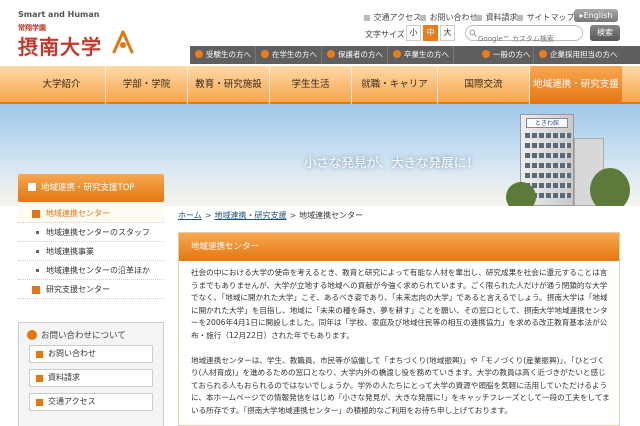 The width and height of the screenshot is (640, 426). Describe the element at coordinates (385, 34) in the screenshot. I see `font-size-label: 文字サイズ` at that location.